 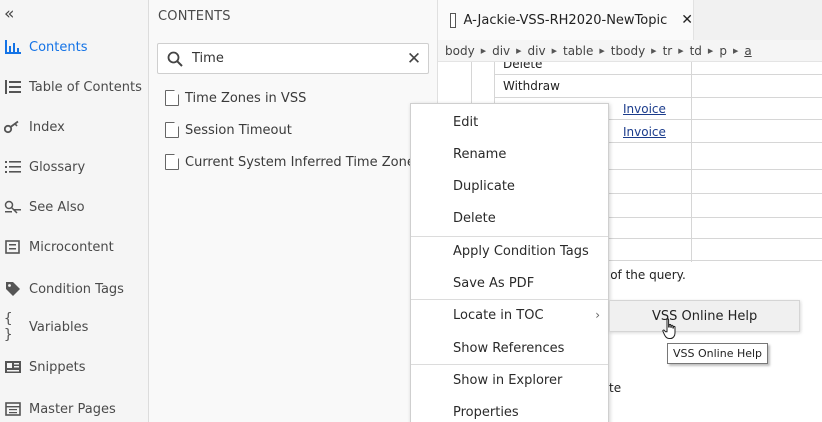 I want to click on search-box: Time ✕, so click(x=293, y=58).